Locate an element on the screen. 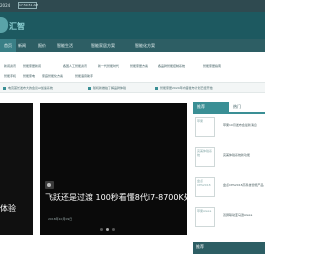 The height and width of the screenshot is (263, 320). sub-nav-link: 智能家居指南 is located at coordinates (212, 66).